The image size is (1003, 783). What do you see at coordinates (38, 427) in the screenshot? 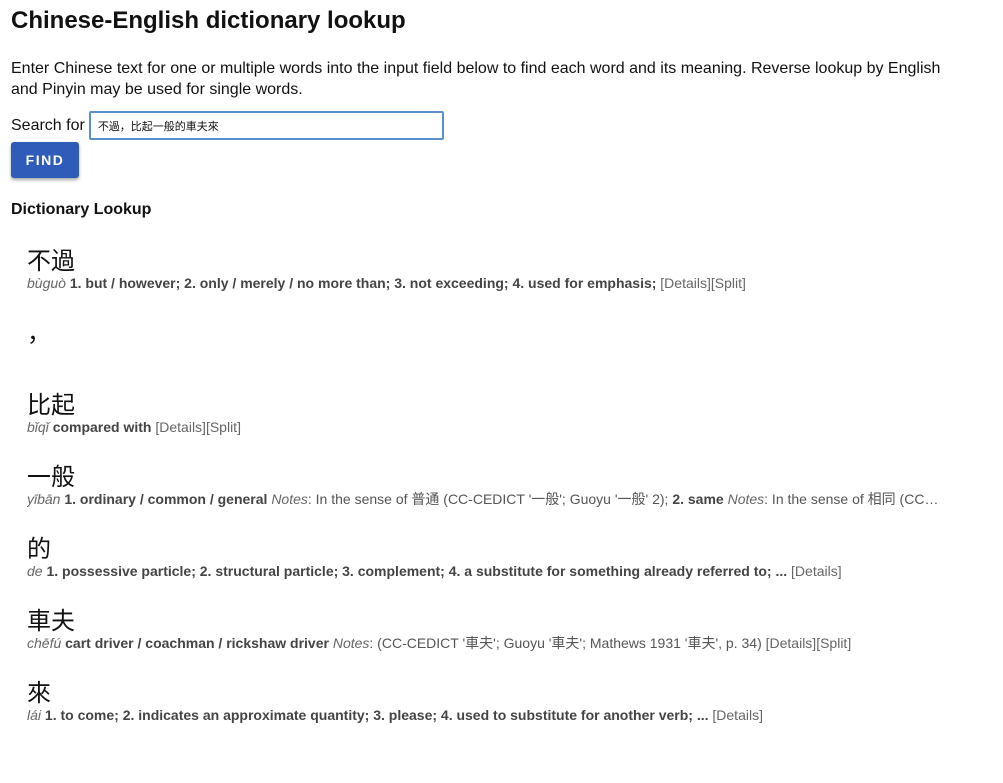
I see `pinyin: bǐqǐ` at bounding box center [38, 427].